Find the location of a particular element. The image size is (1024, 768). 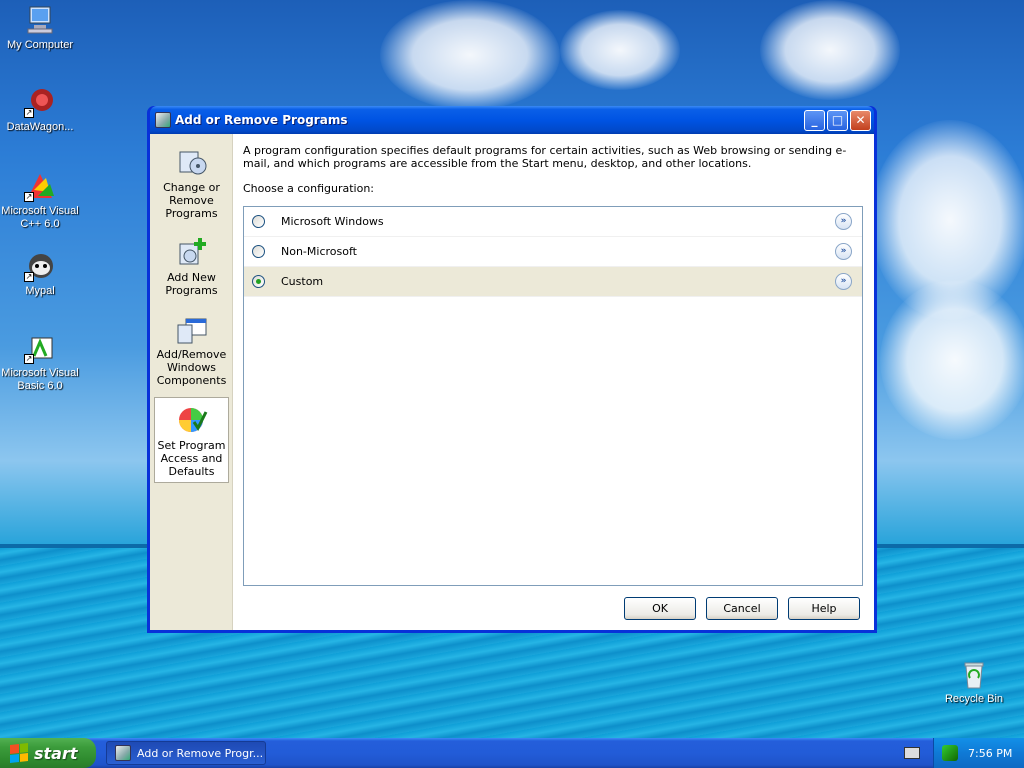

config-option-label: Custom is located at coordinates (302, 281).